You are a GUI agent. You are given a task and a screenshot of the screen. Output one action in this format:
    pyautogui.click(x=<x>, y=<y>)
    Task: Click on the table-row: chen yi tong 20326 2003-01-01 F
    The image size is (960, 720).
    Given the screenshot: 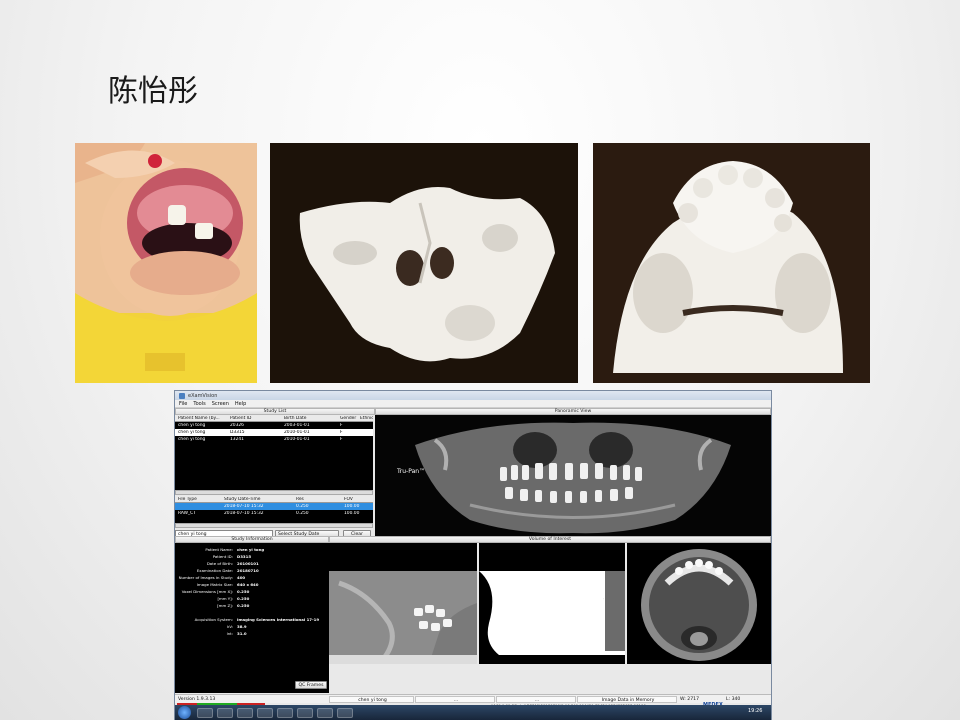 What is the action you would take?
    pyautogui.click(x=274, y=425)
    